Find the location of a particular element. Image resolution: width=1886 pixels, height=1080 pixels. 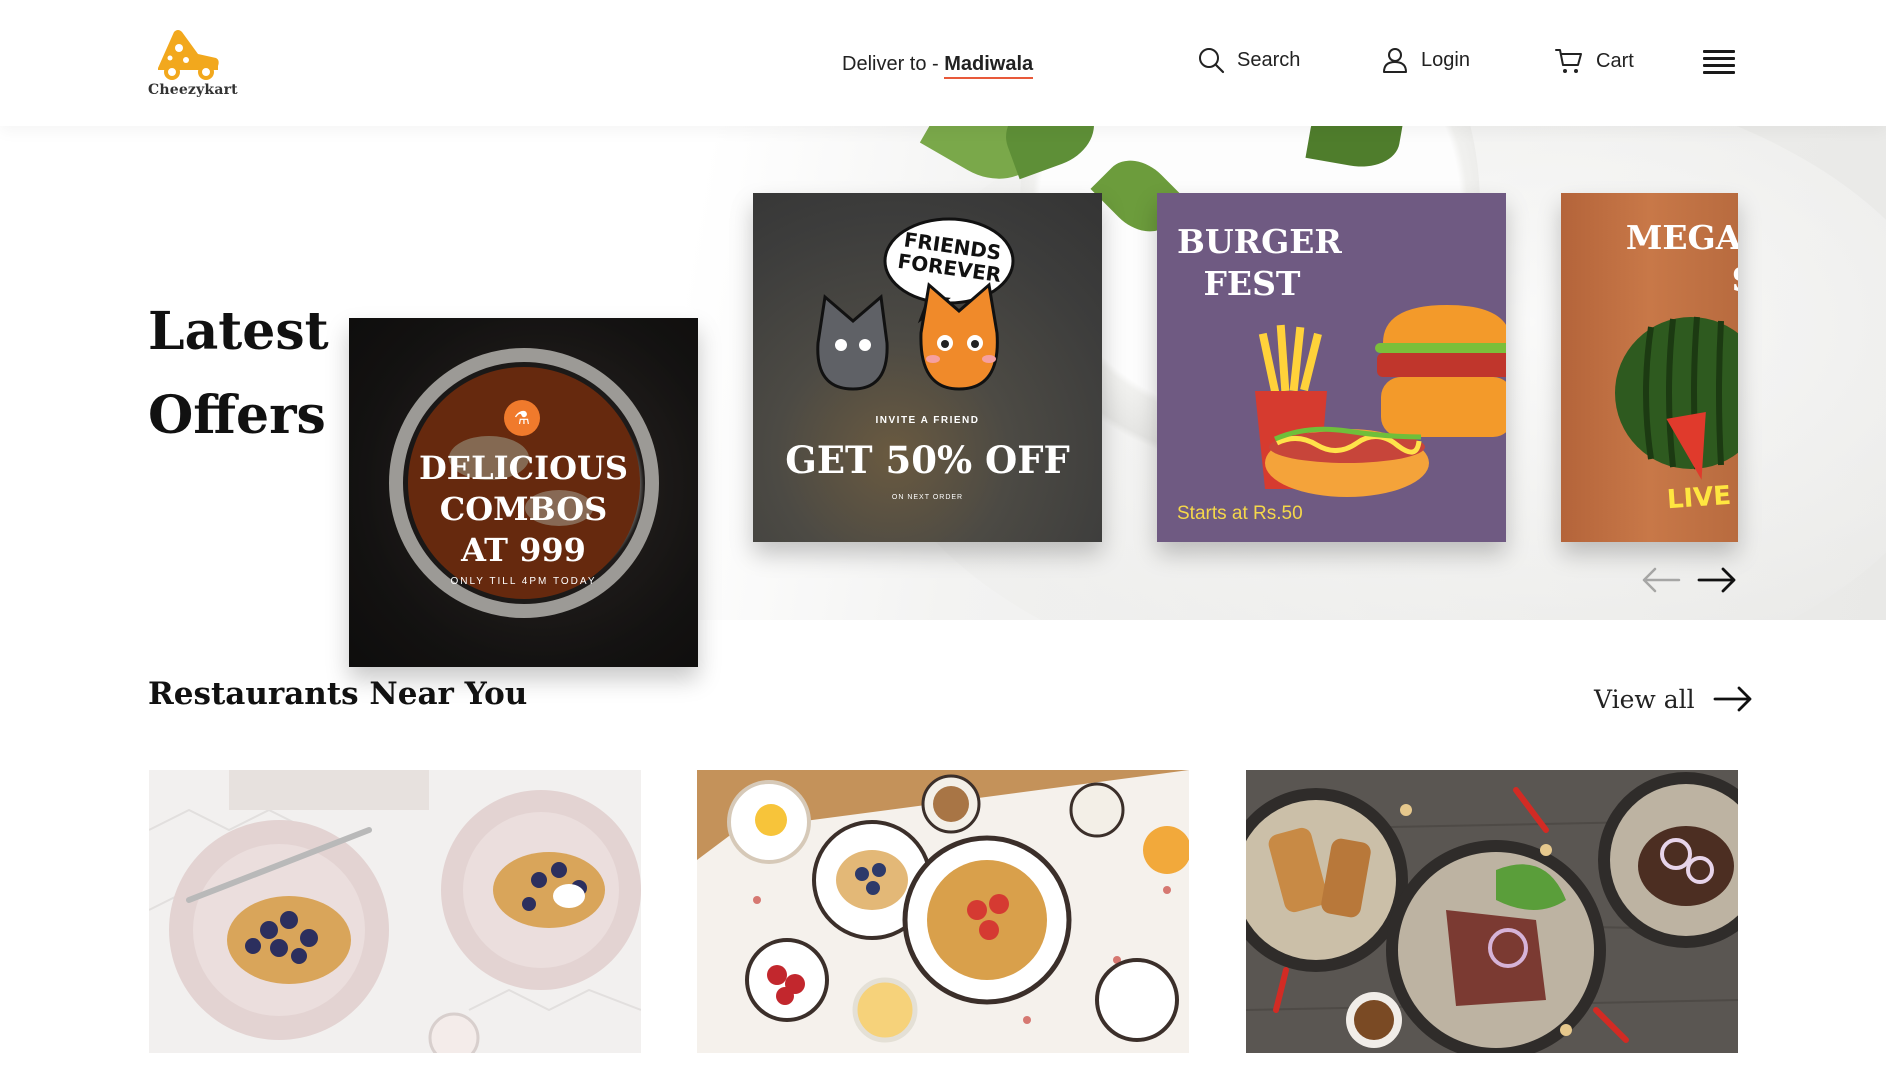

view-all-label: View all is located at coordinates (1644, 699).